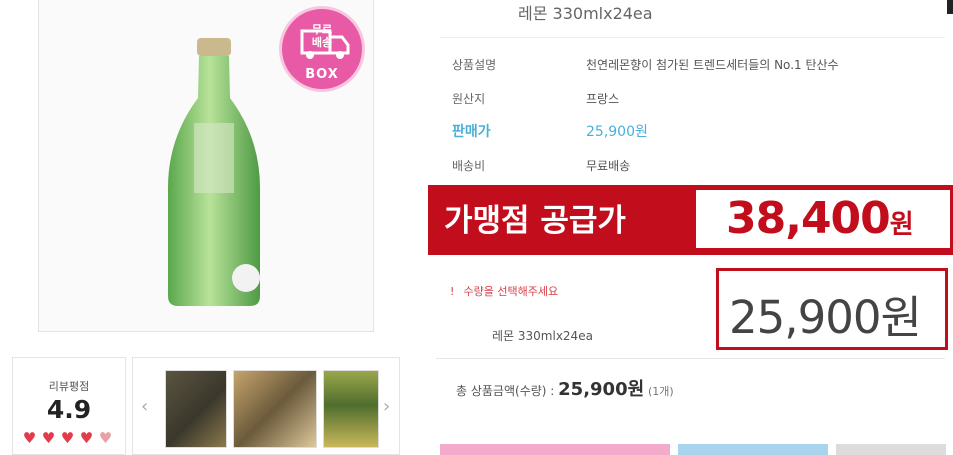 Image resolution: width=953 pixels, height=455 pixels. What do you see at coordinates (105, 438) in the screenshot?
I see `heart-half-icon: ♥` at bounding box center [105, 438].